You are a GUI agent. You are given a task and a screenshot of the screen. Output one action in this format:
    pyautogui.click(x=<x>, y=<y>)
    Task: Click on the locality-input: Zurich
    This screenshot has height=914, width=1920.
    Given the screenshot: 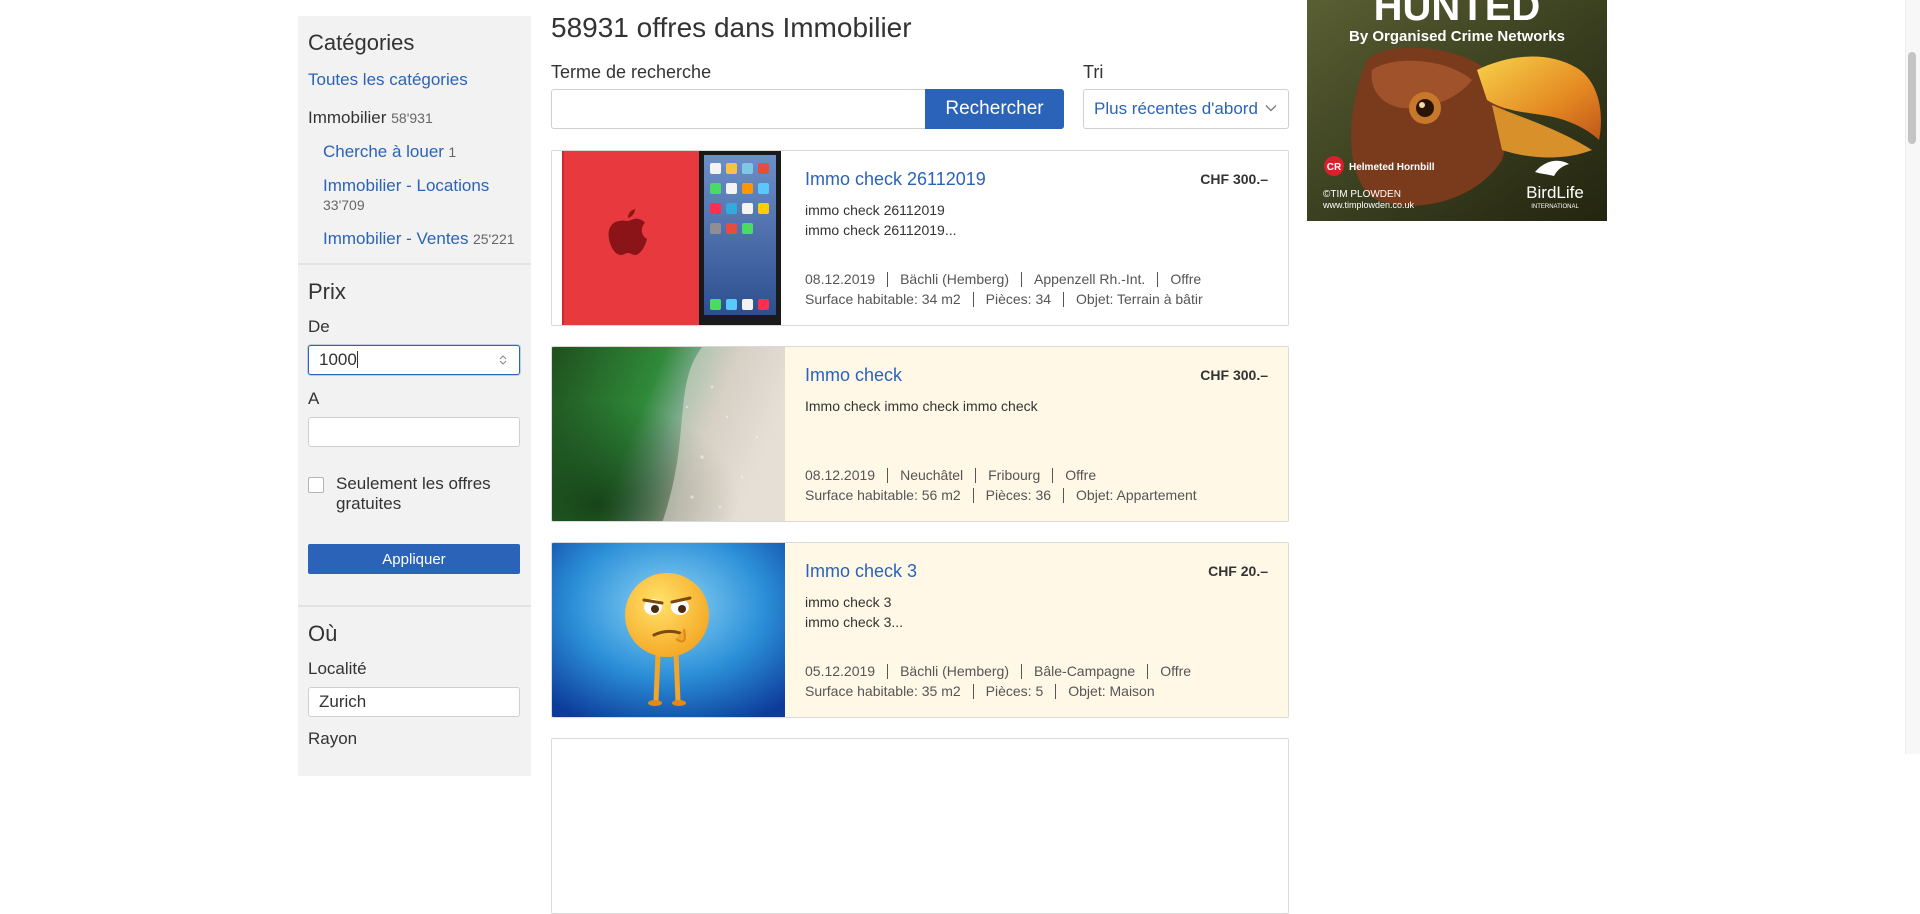 What is the action you would take?
    pyautogui.click(x=414, y=702)
    